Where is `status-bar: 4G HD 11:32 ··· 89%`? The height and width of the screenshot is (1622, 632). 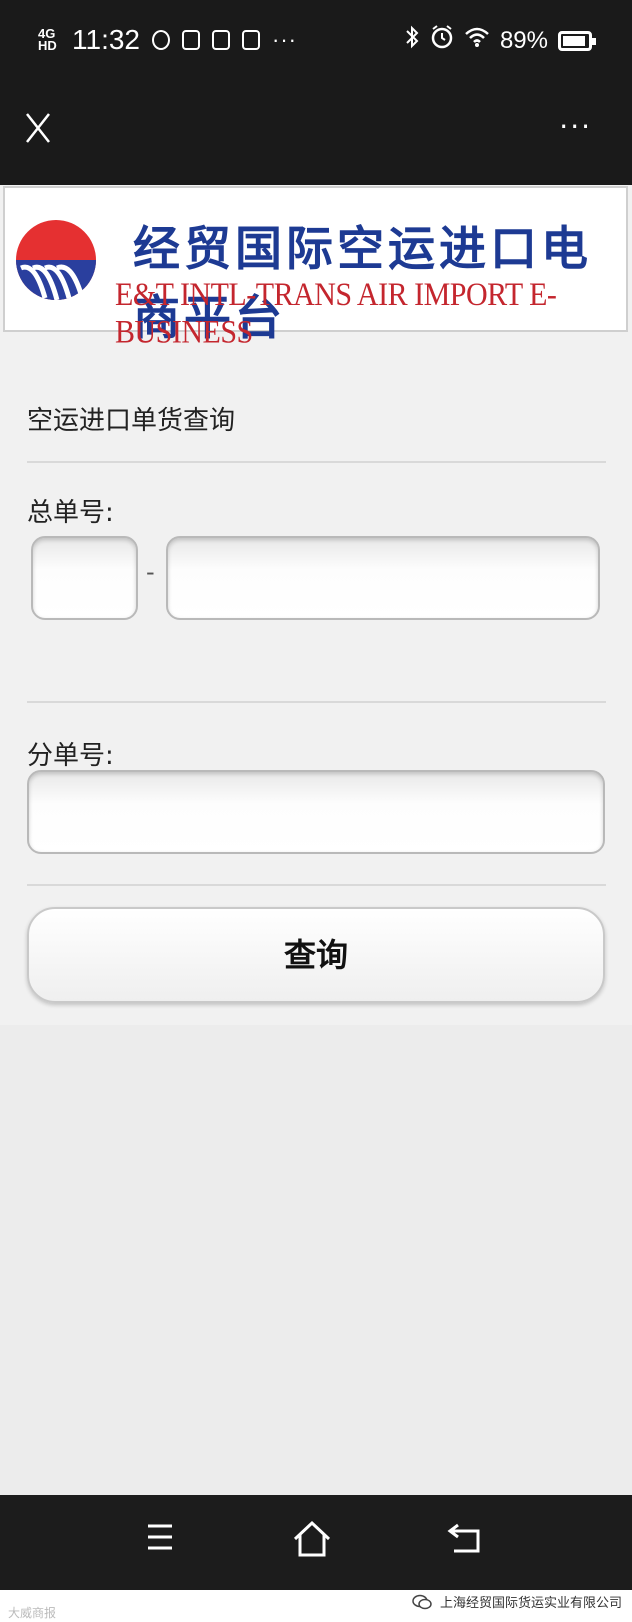
status-bar: 4G HD 11:32 ··· 89% is located at coordinates (316, 40).